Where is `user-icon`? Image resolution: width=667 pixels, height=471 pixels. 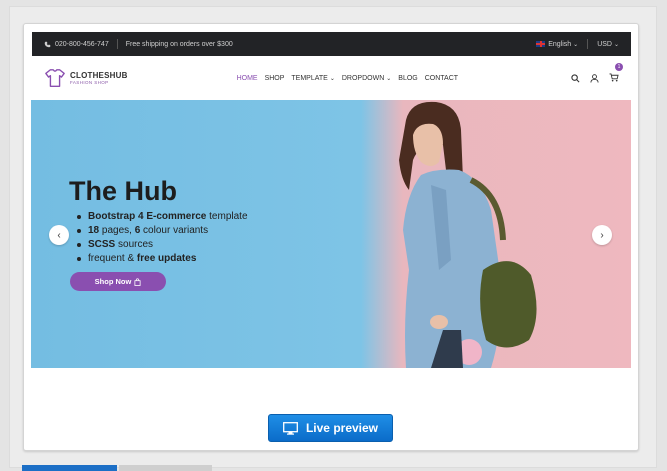 user-icon is located at coordinates (594, 78).